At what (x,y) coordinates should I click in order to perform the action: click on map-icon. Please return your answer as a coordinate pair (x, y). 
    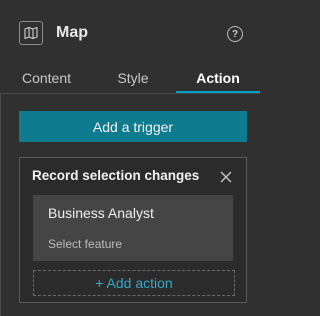
    Looking at the image, I should click on (31, 33).